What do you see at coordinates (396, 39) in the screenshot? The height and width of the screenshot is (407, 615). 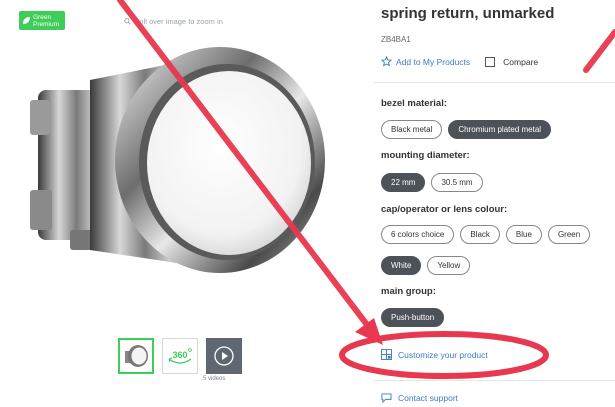 I see `product-sku: ZB4BA1` at bounding box center [396, 39].